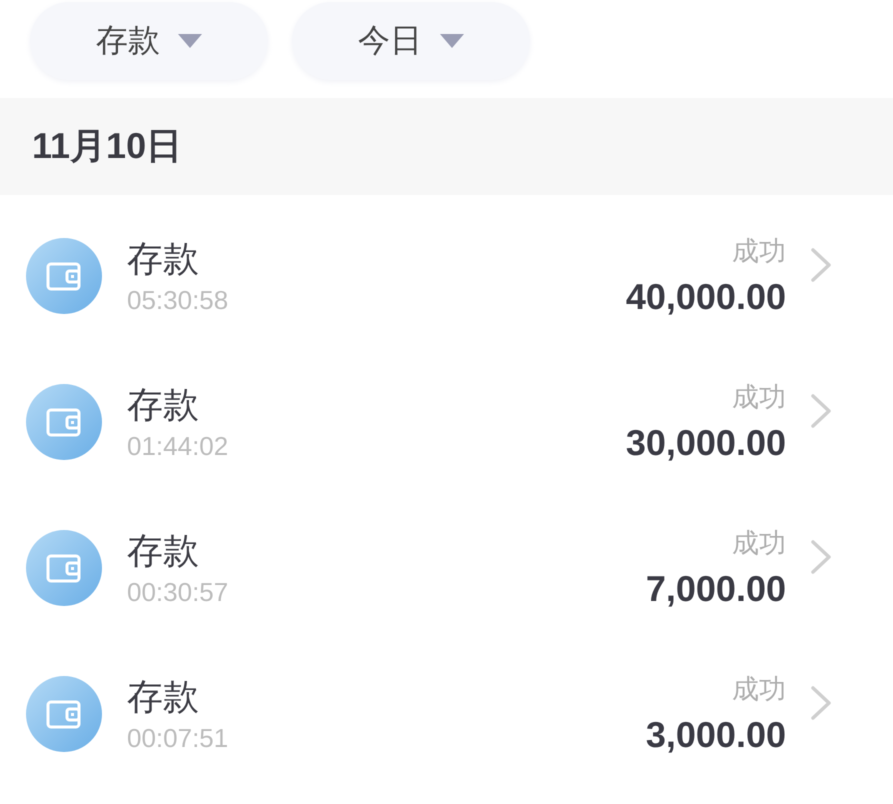 Image resolution: width=893 pixels, height=804 pixels. I want to click on transaction-time: 00:30:57, so click(178, 592).